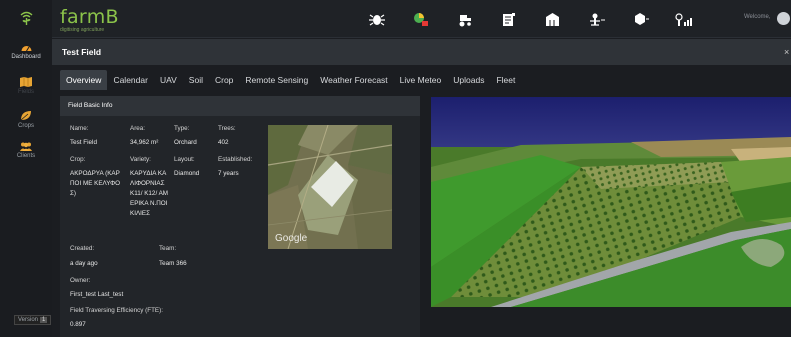  Describe the element at coordinates (353, 80) in the screenshot. I see `tab-weather-forecast: Weather Forecast` at that location.